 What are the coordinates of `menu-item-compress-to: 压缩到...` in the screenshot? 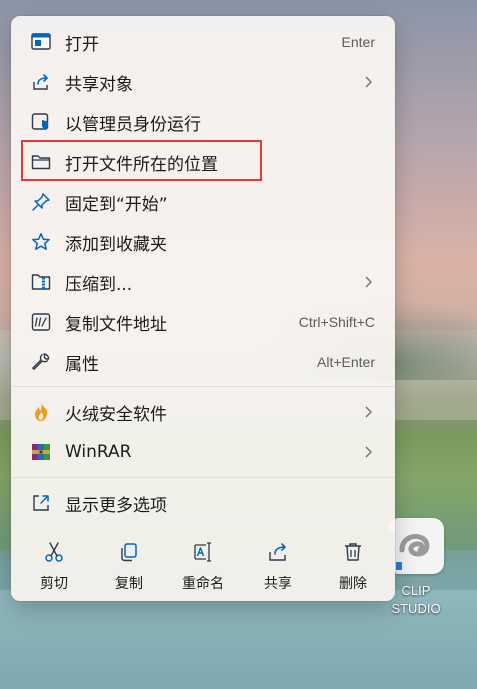 It's located at (203, 282).